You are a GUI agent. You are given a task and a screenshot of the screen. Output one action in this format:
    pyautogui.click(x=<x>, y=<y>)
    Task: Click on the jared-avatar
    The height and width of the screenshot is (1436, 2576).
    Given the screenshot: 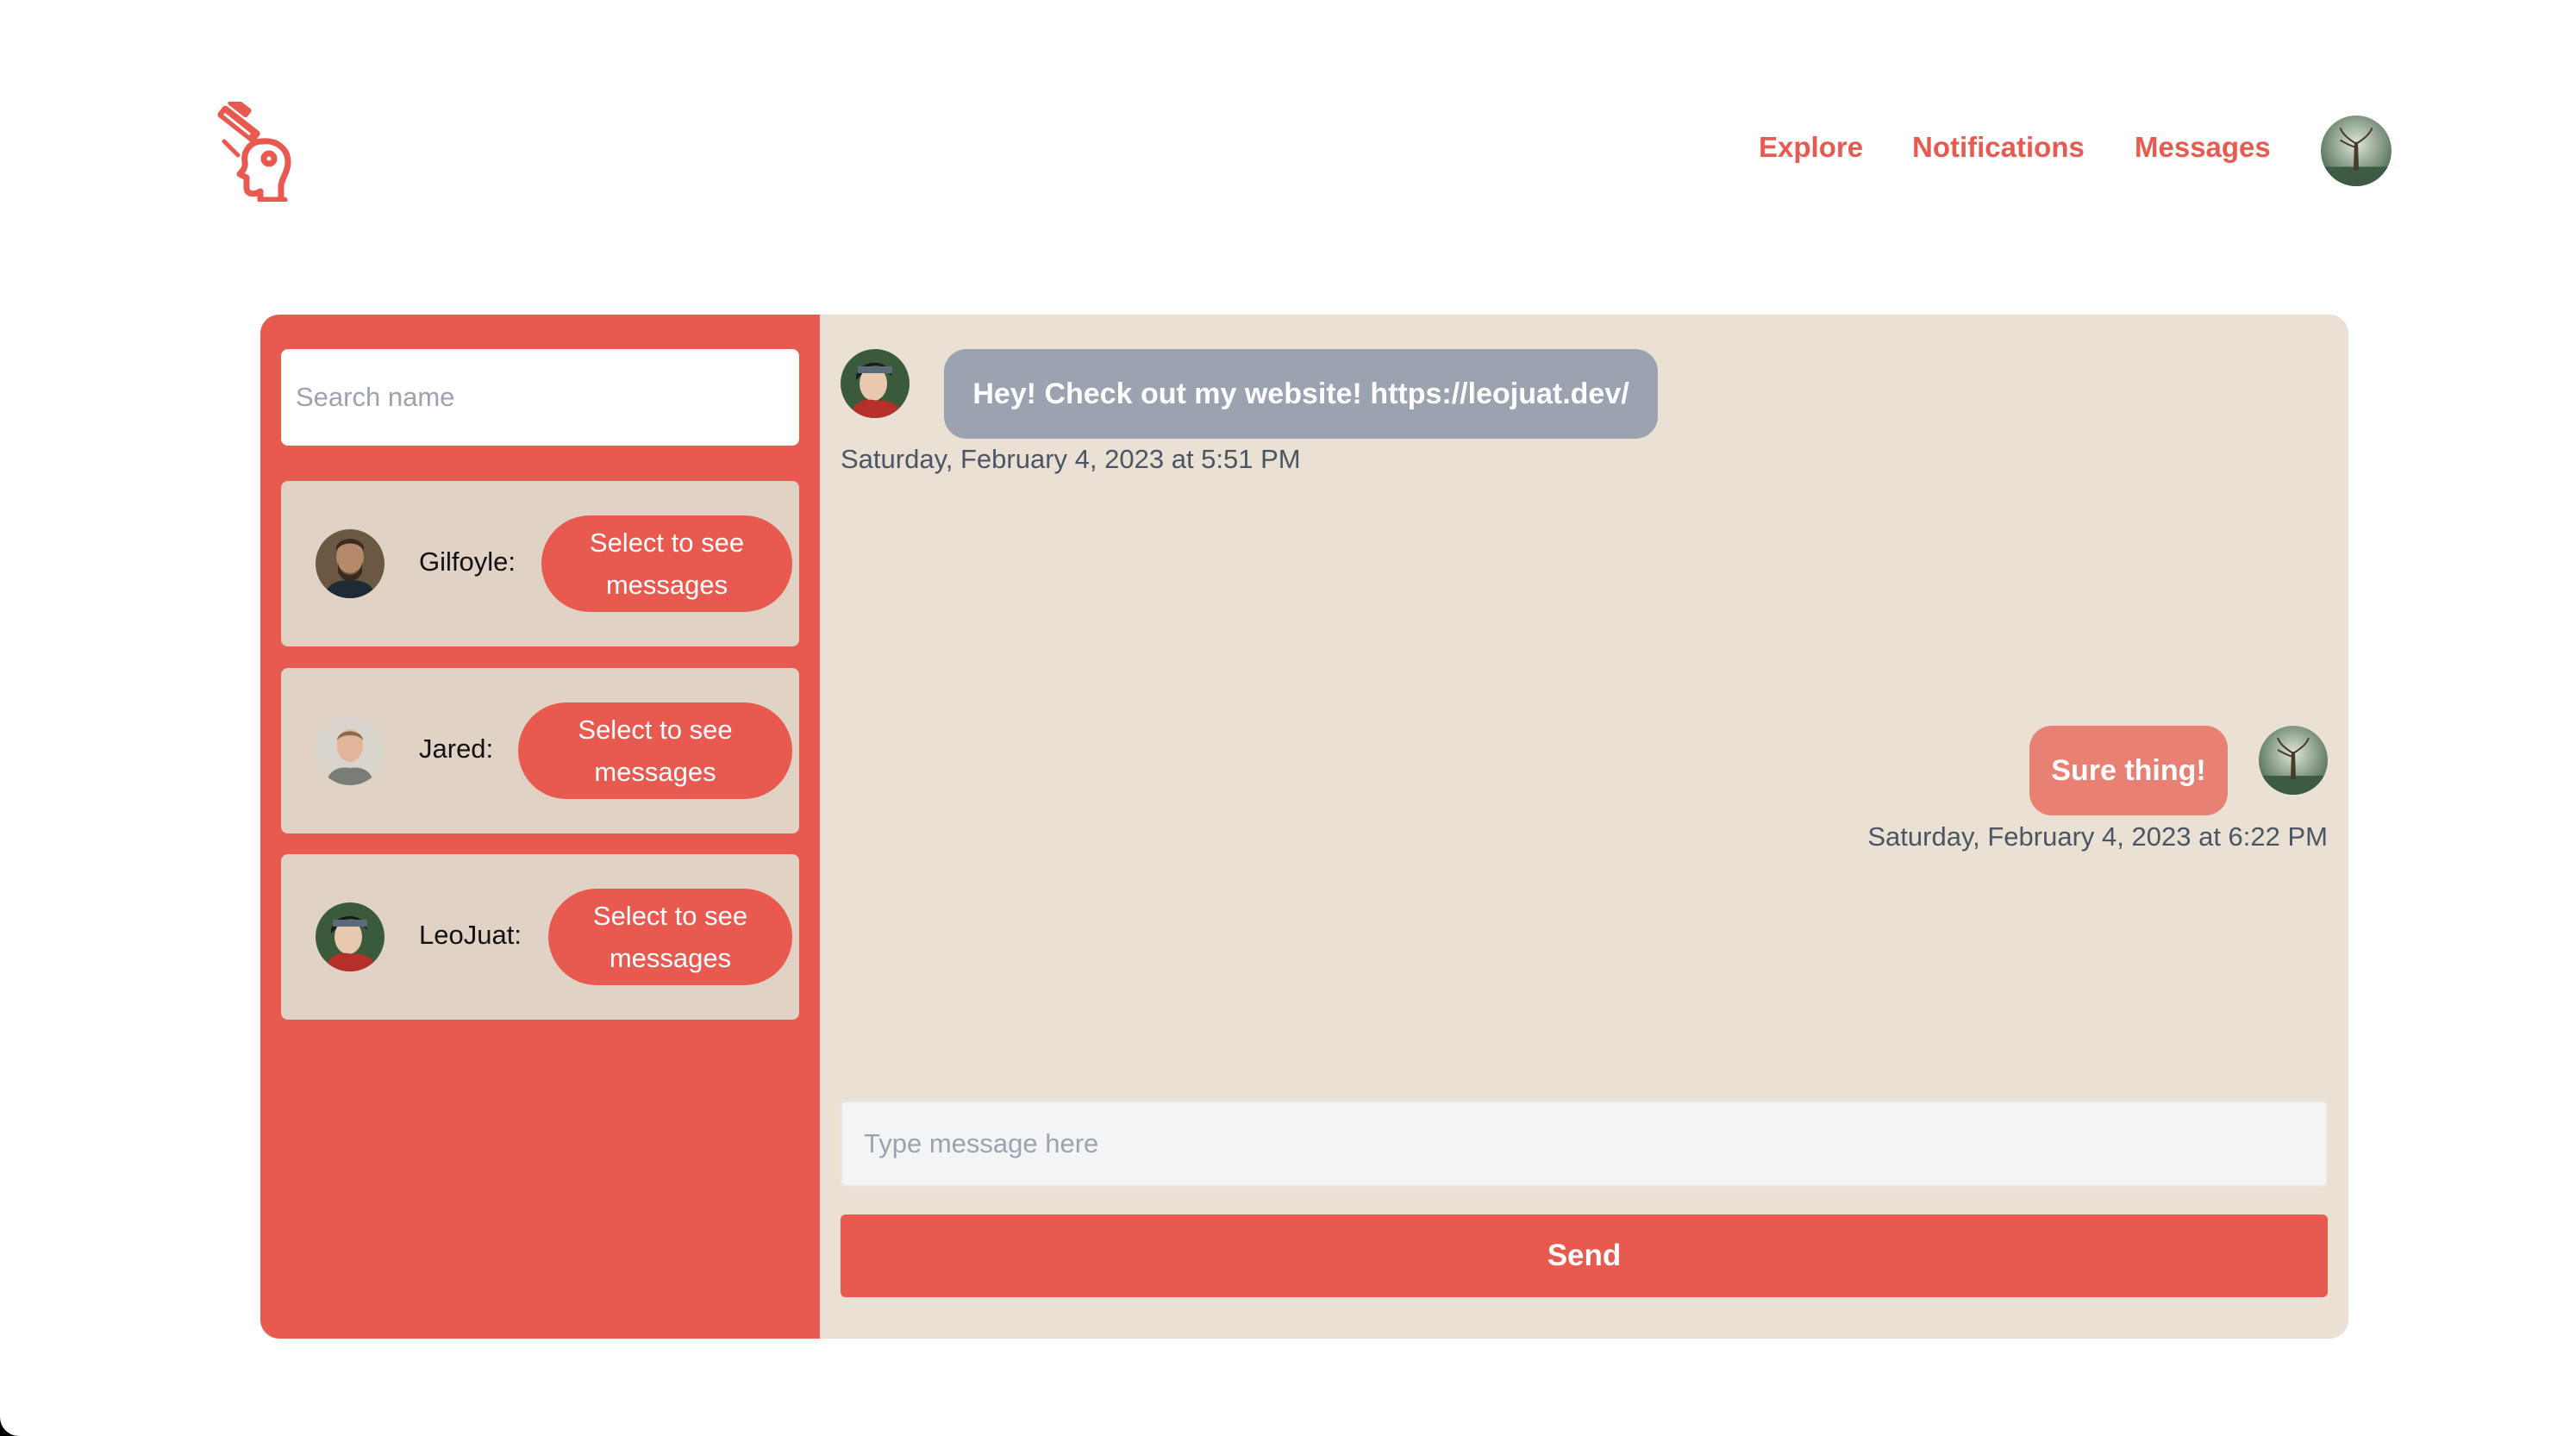 What is the action you would take?
    pyautogui.click(x=350, y=750)
    